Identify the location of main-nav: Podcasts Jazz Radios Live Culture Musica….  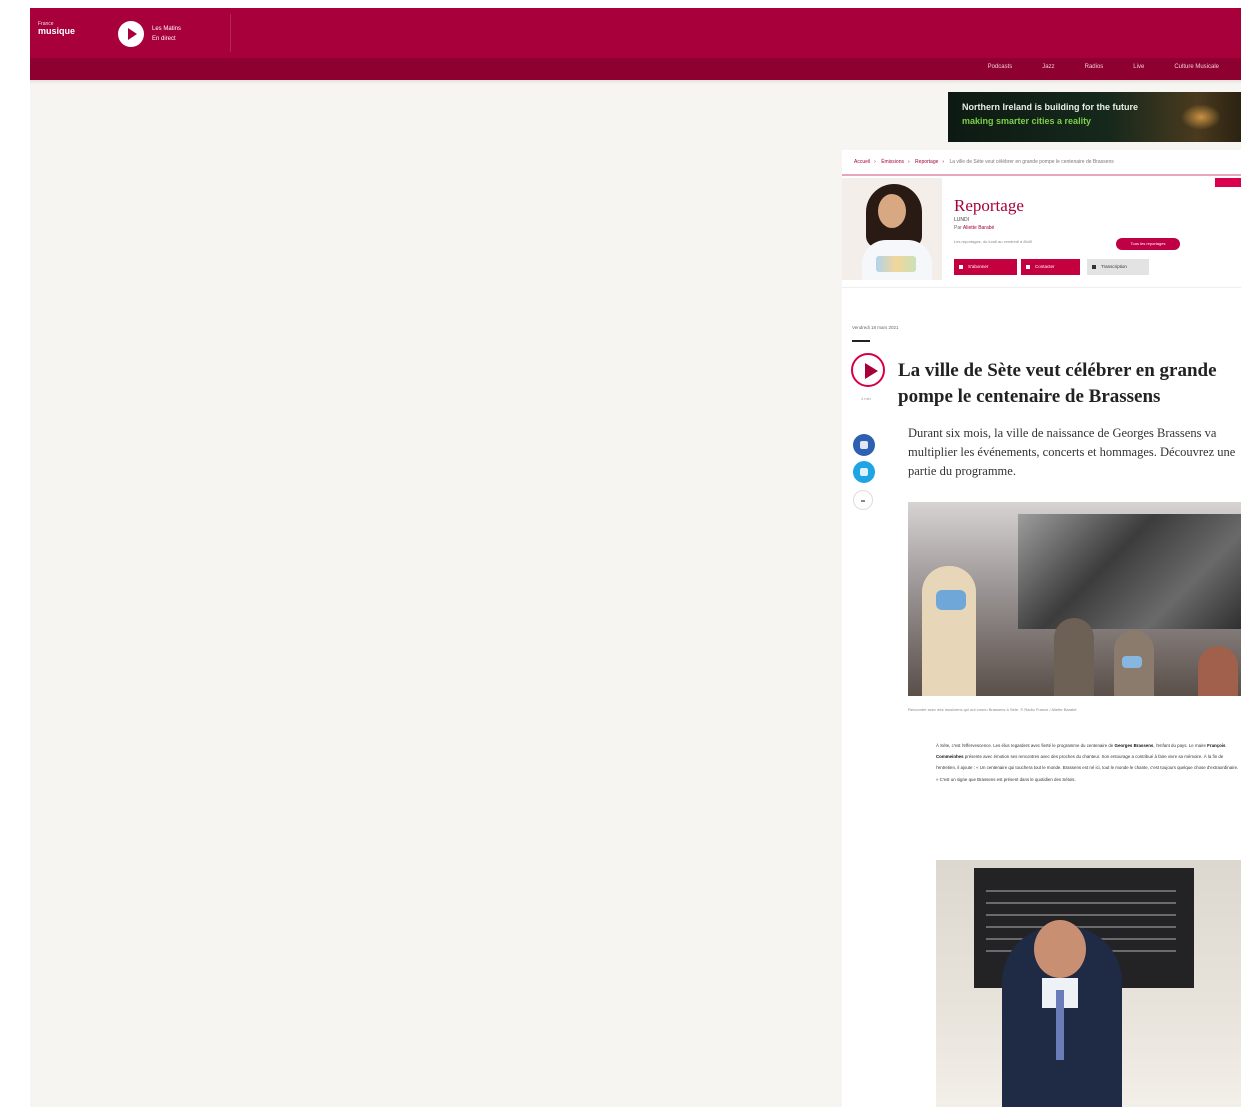
(1103, 67).